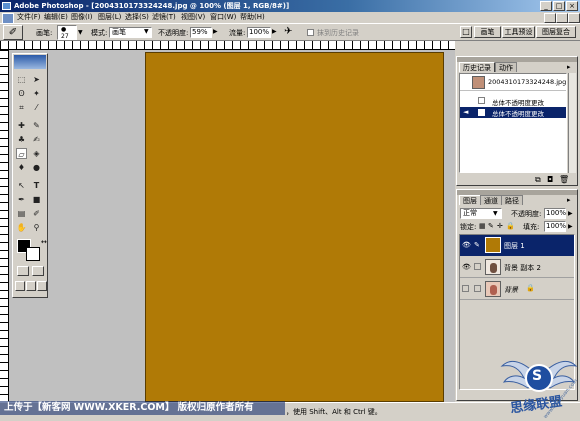  I want to click on photoshop-app-icon, so click(6, 6).